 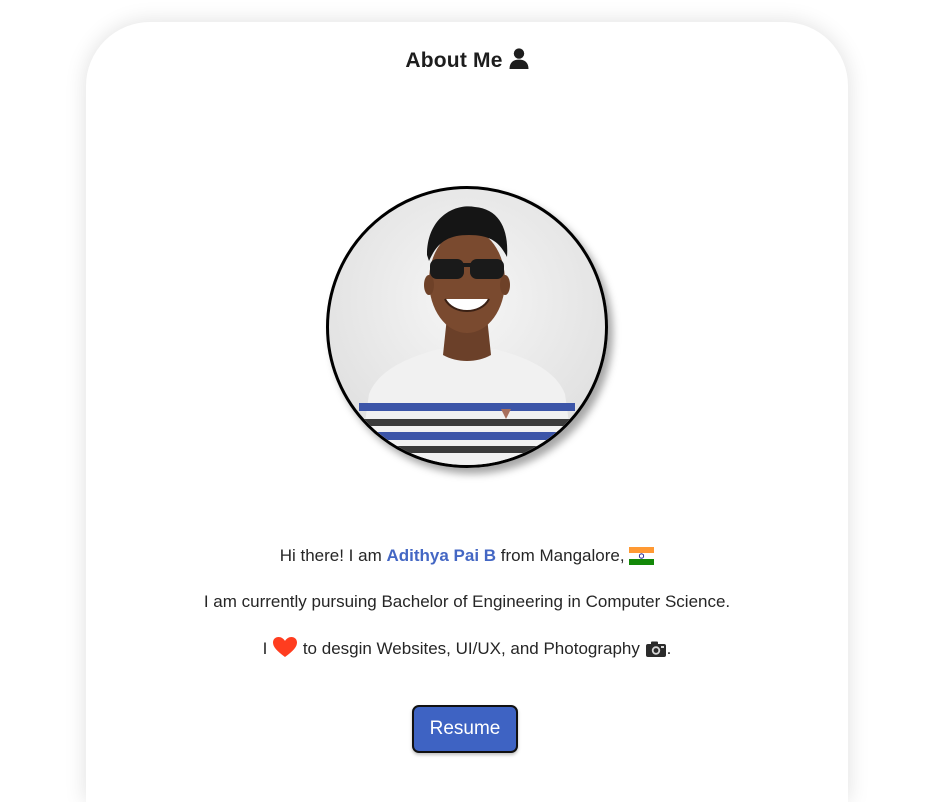 What do you see at coordinates (642, 558) in the screenshot?
I see `india-flag-icon` at bounding box center [642, 558].